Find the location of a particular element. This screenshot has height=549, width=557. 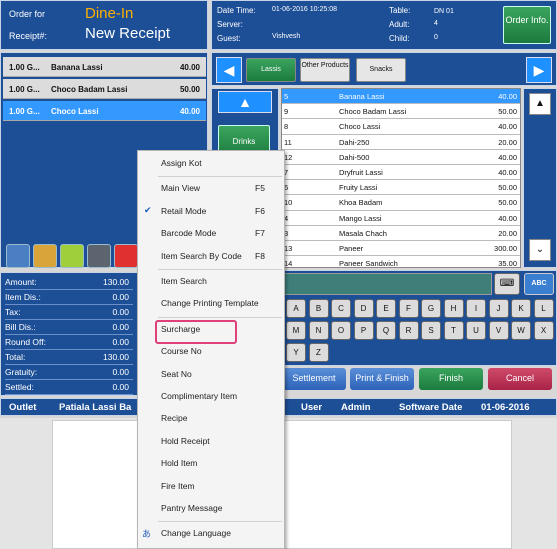

key-j: J is located at coordinates (498, 308).